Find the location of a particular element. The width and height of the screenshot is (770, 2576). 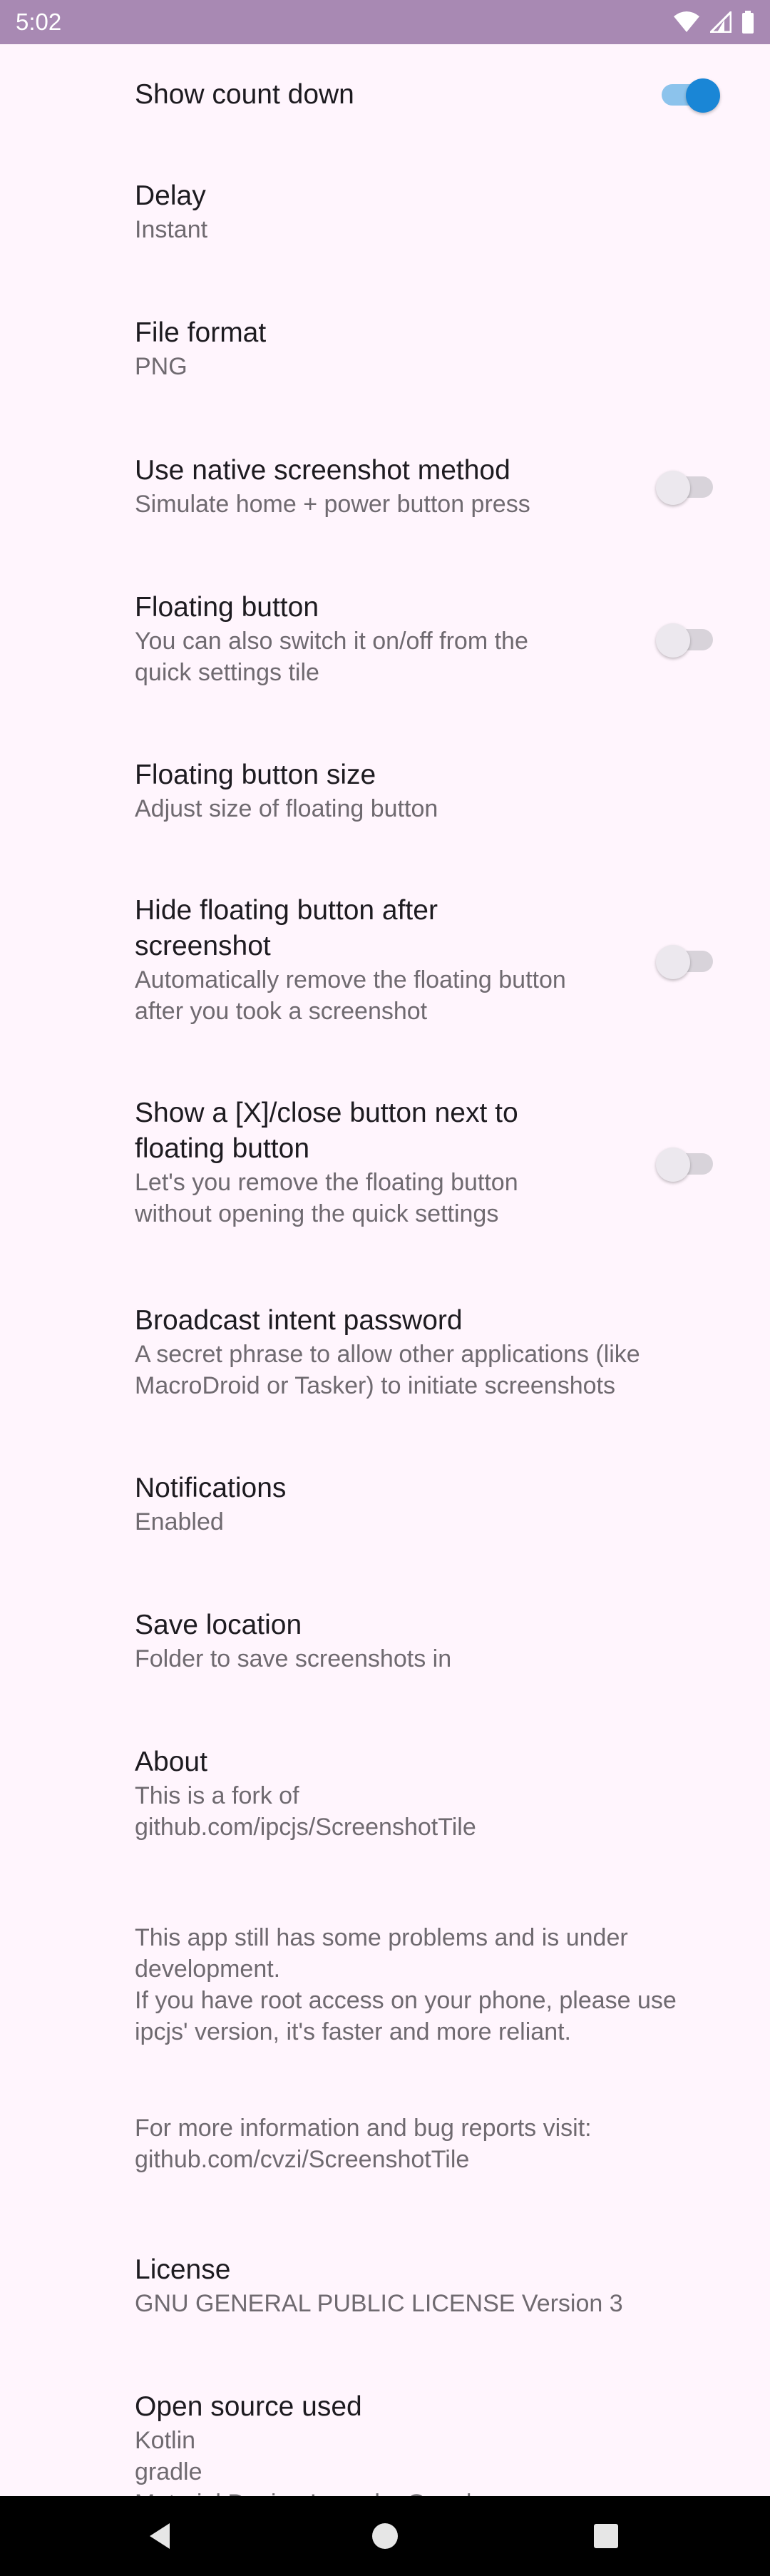

navigation-bar is located at coordinates (385, 2536).